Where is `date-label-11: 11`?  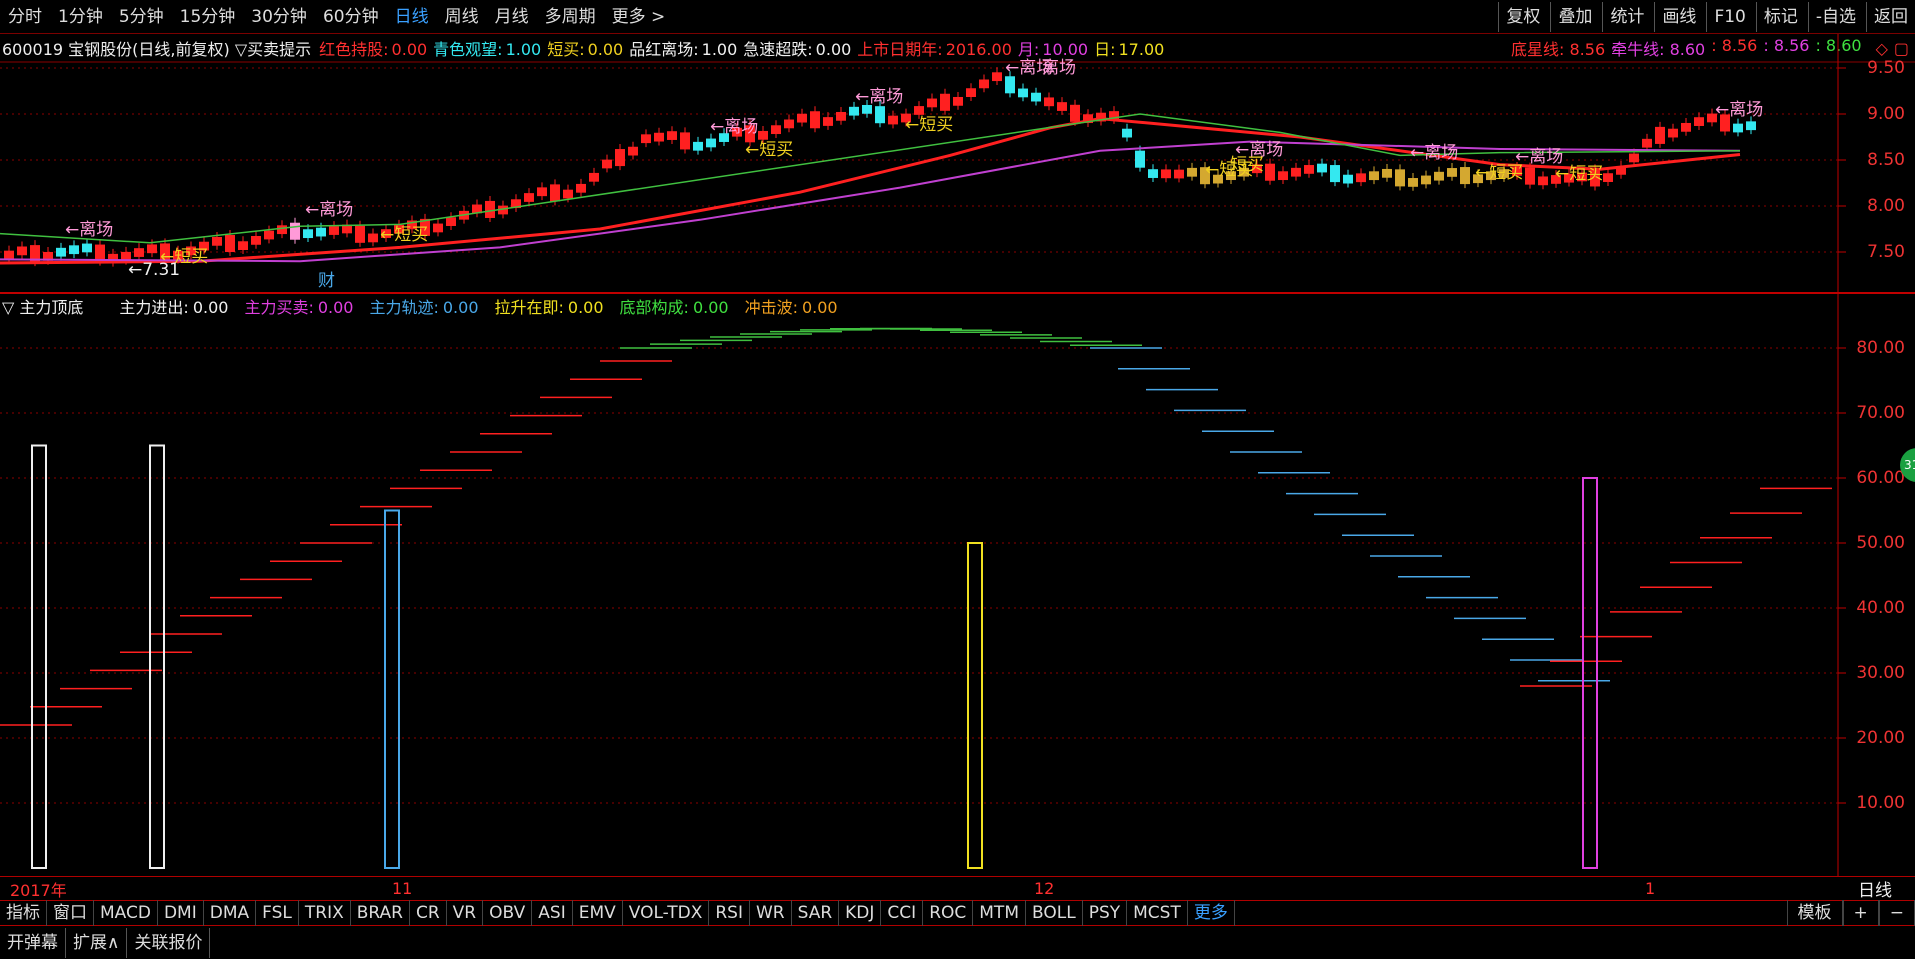
date-label-11: 11 is located at coordinates (402, 888).